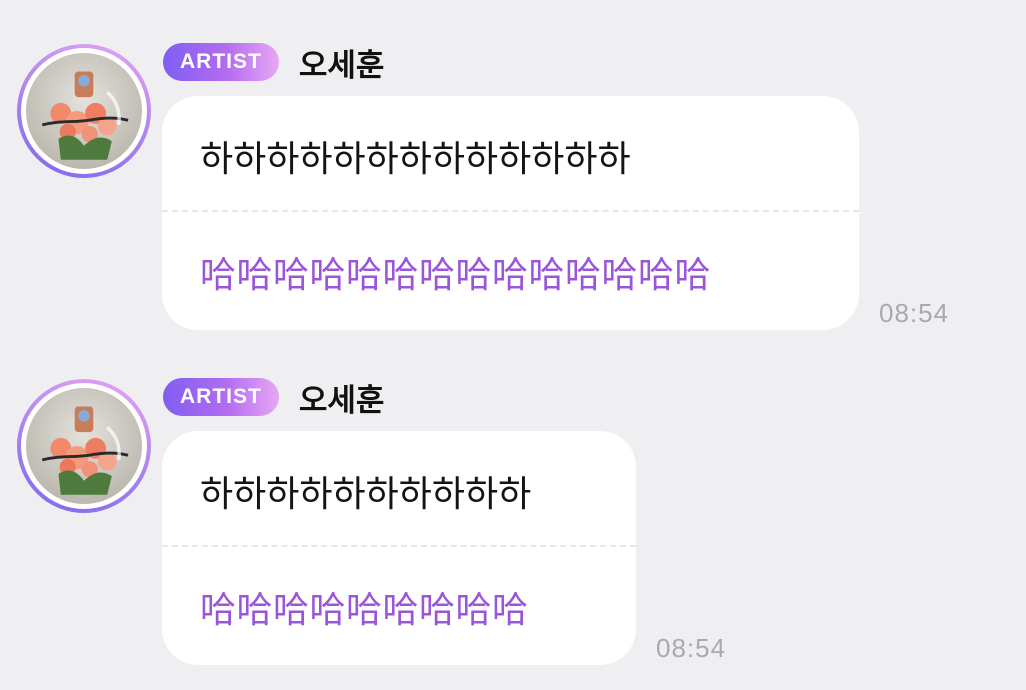  I want to click on translated-text: 哈哈哈哈哈哈哈哈哈, so click(364, 610).